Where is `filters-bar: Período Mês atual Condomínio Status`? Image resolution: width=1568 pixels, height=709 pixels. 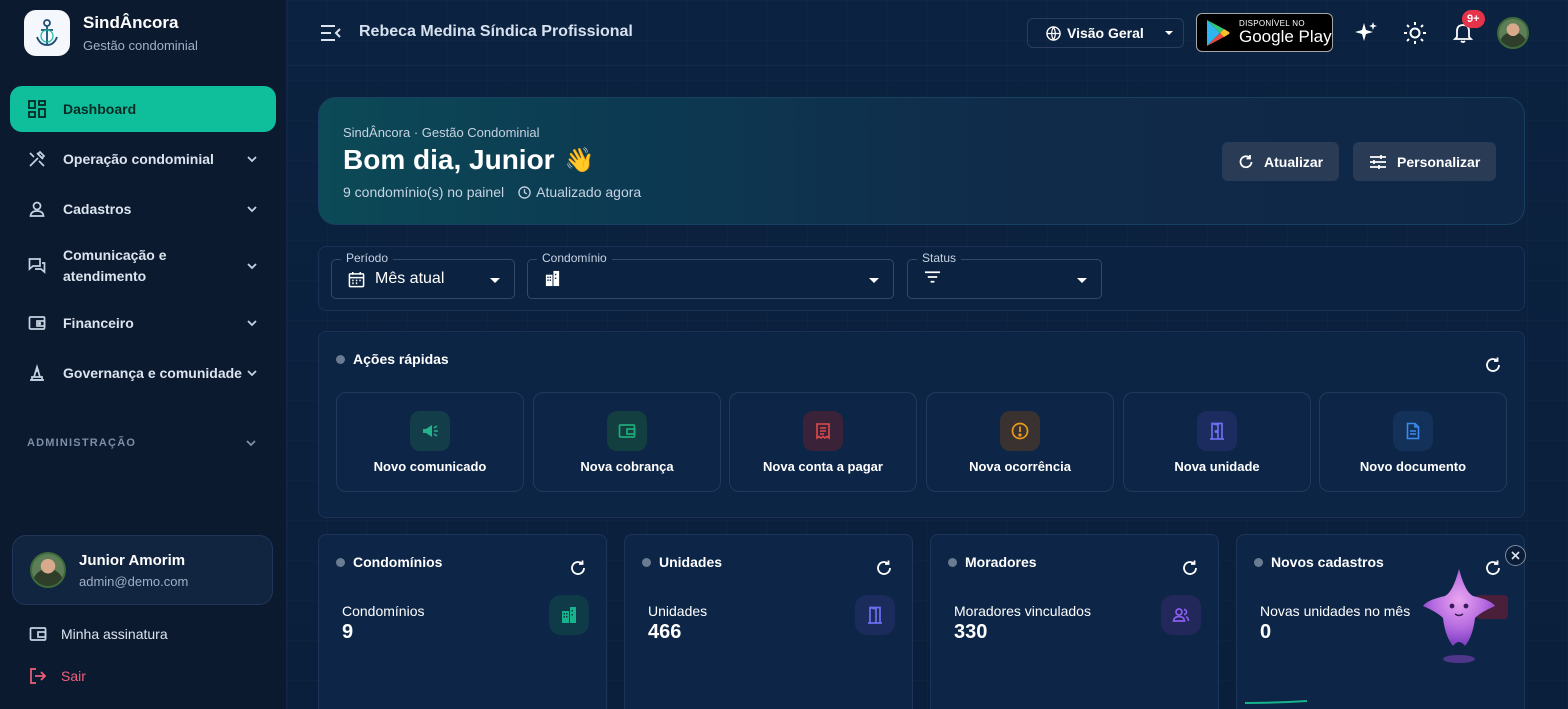 filters-bar: Período Mês atual Condomínio Status is located at coordinates (921, 278).